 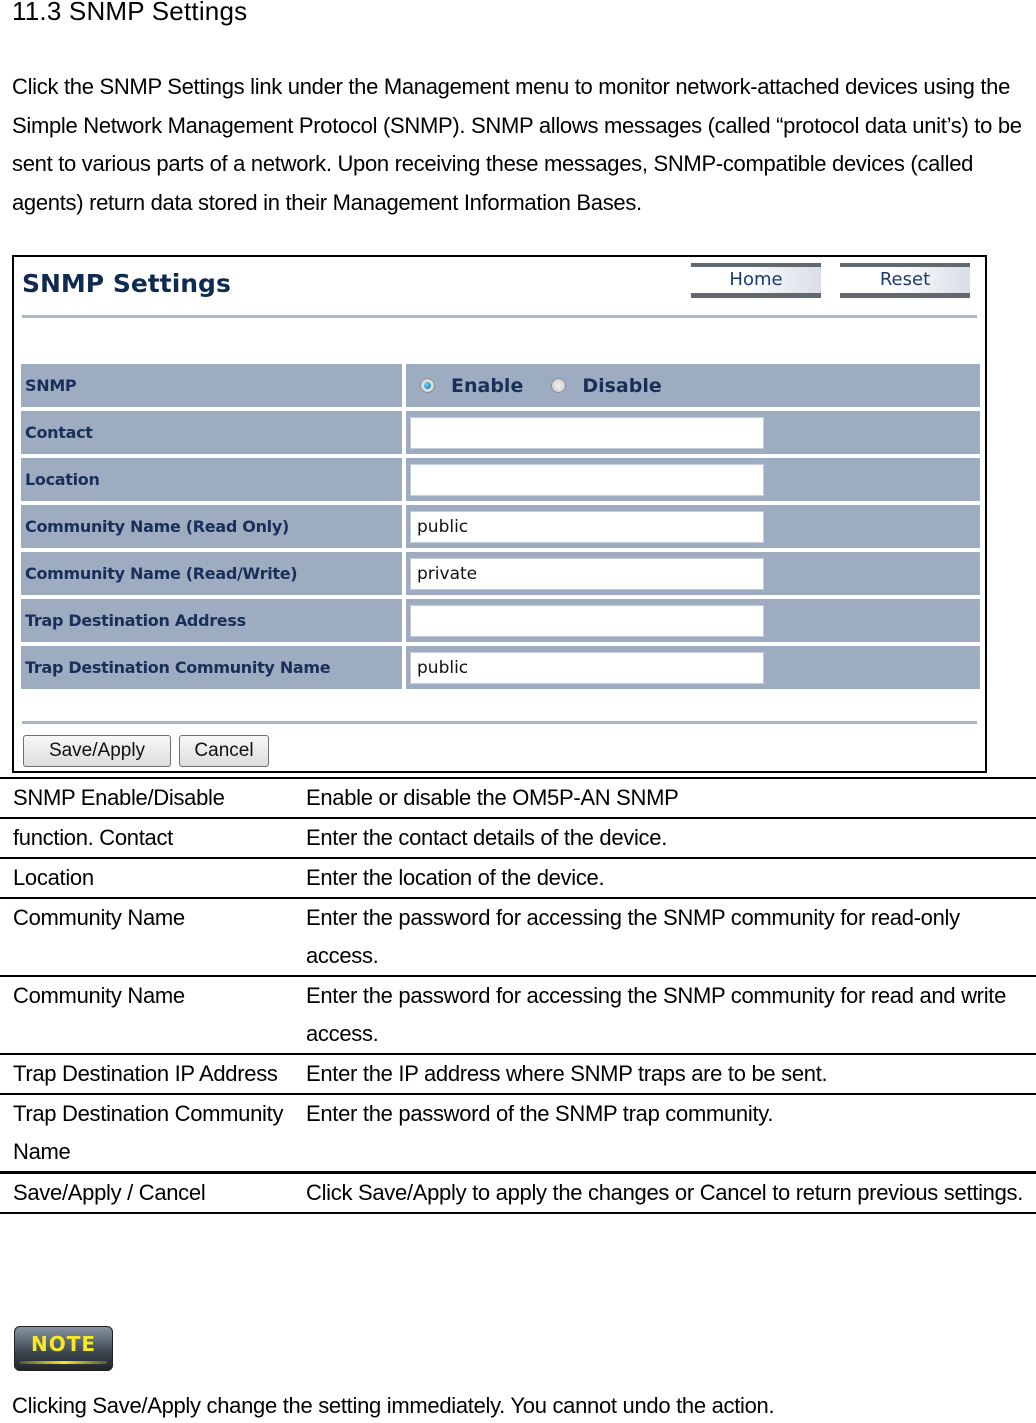 I want to click on community-read-write-row: Community Name (Read/Write), so click(x=500, y=573).